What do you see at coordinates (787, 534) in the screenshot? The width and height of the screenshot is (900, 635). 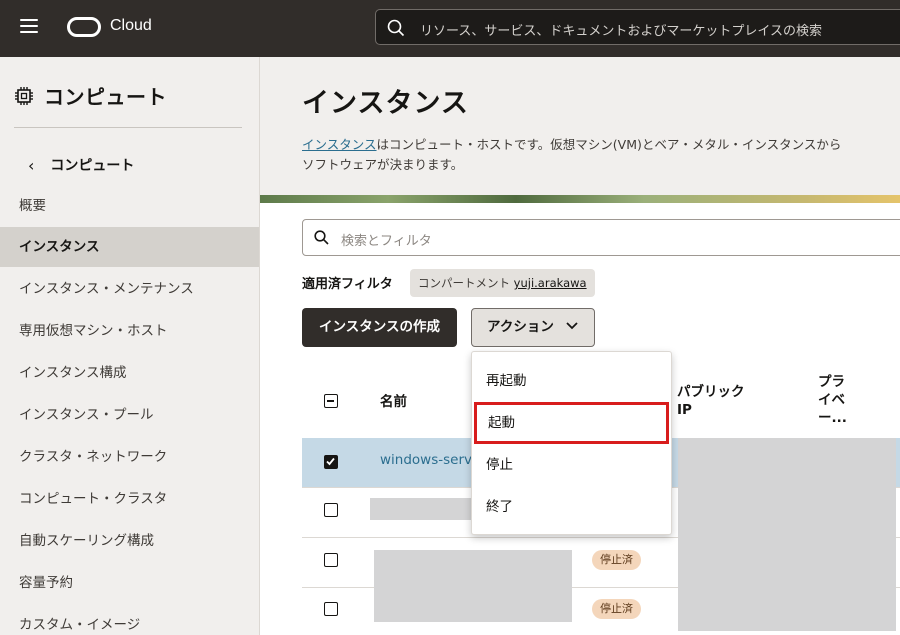 I see `redacted-ip-column` at bounding box center [787, 534].